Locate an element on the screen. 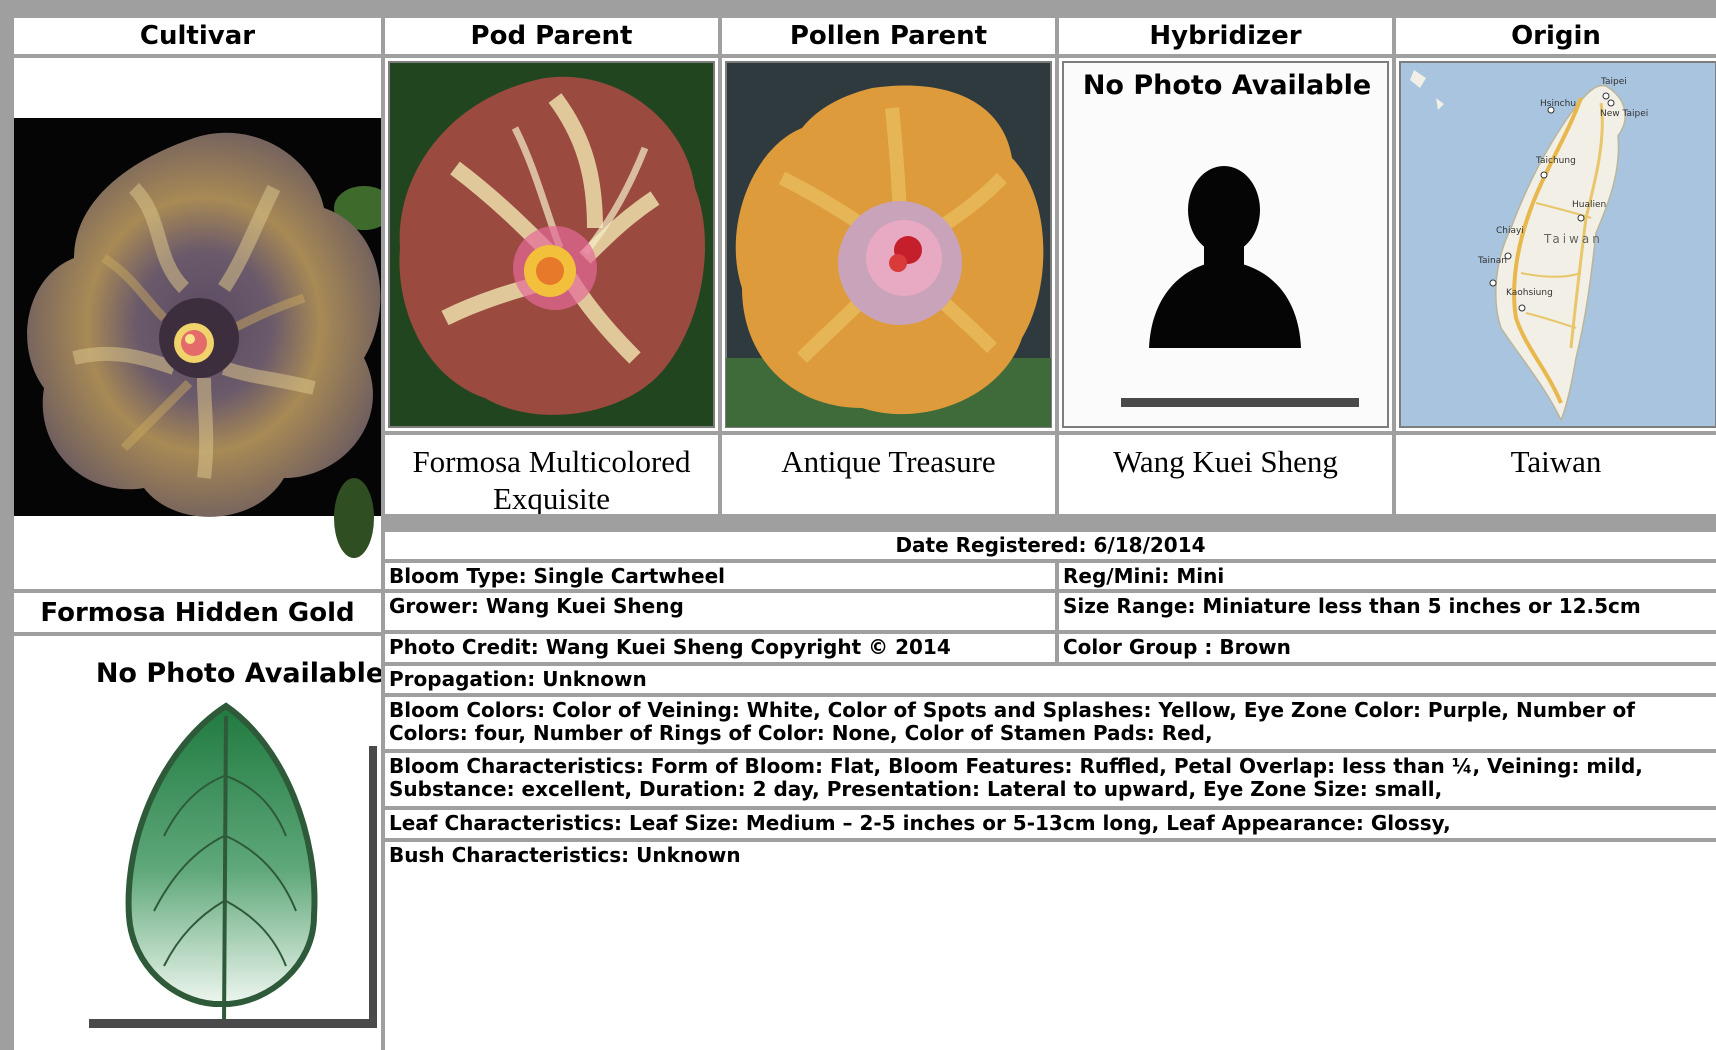  map-label-taipei: Taipei is located at coordinates (1613, 82).